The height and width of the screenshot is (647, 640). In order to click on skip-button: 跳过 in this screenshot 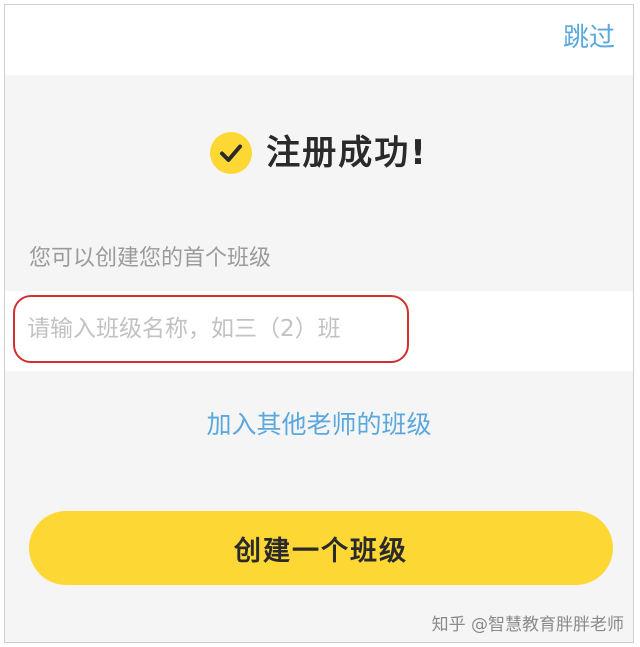, I will do `click(589, 38)`.